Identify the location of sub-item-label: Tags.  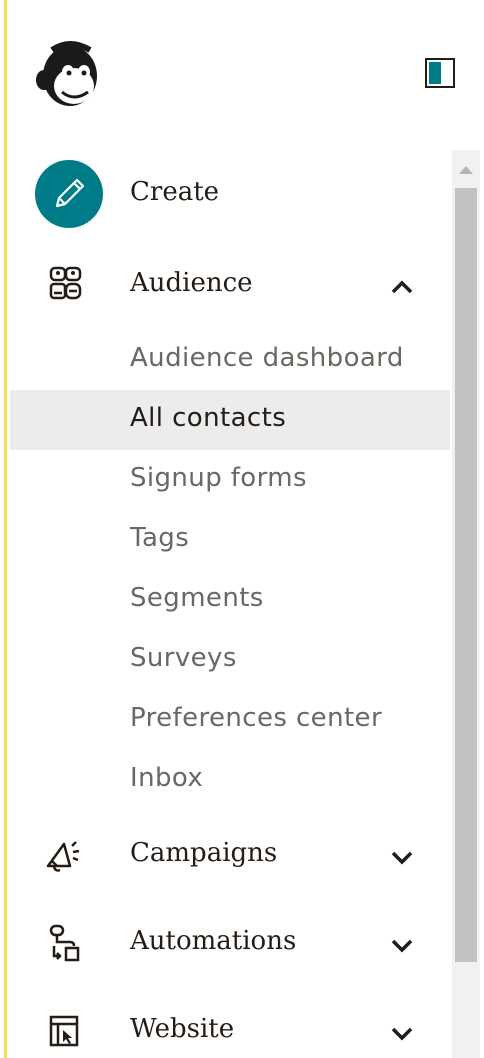
(160, 538).